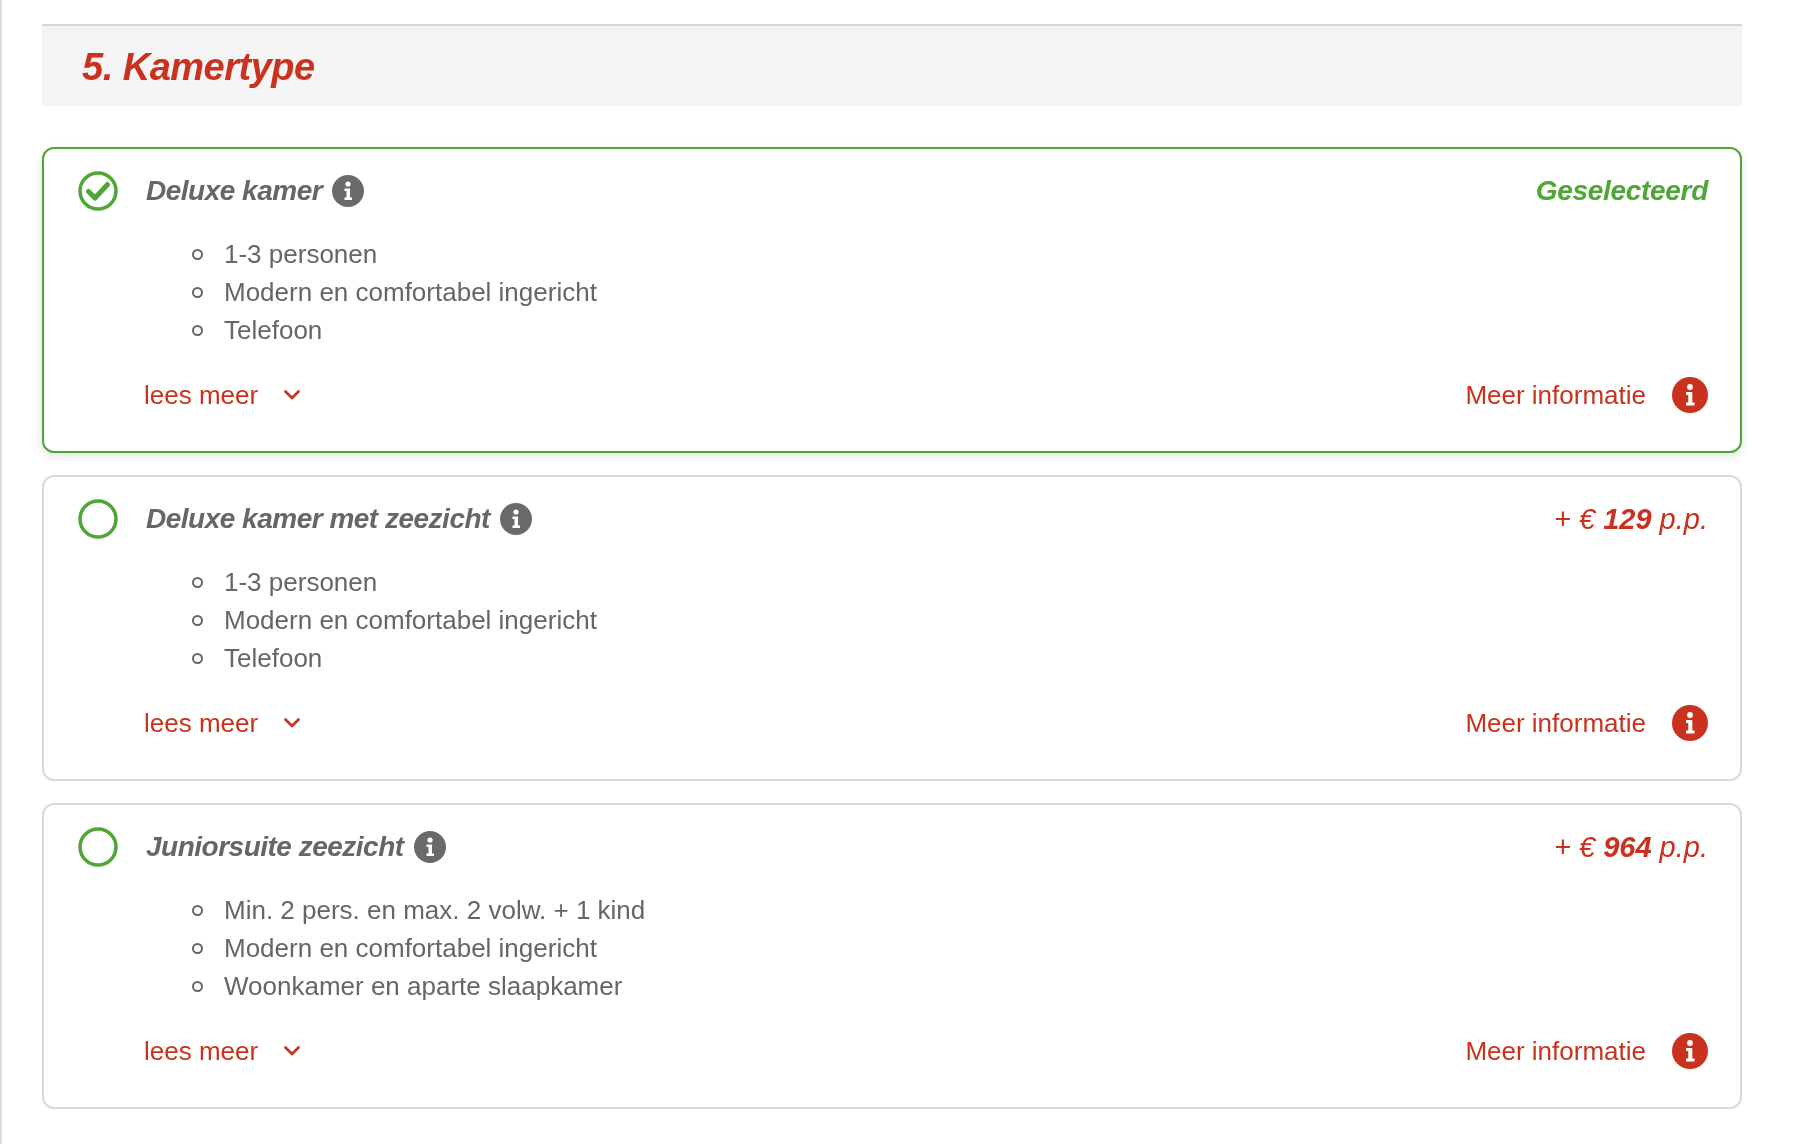  I want to click on room-title: Deluxe kamer met zeezicht, so click(318, 519).